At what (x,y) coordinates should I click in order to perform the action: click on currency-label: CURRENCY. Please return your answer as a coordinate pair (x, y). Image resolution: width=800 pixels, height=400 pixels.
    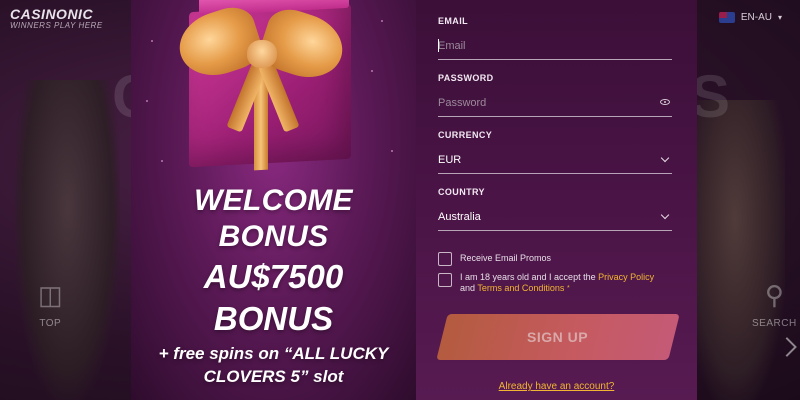
    Looking at the image, I should click on (465, 135).